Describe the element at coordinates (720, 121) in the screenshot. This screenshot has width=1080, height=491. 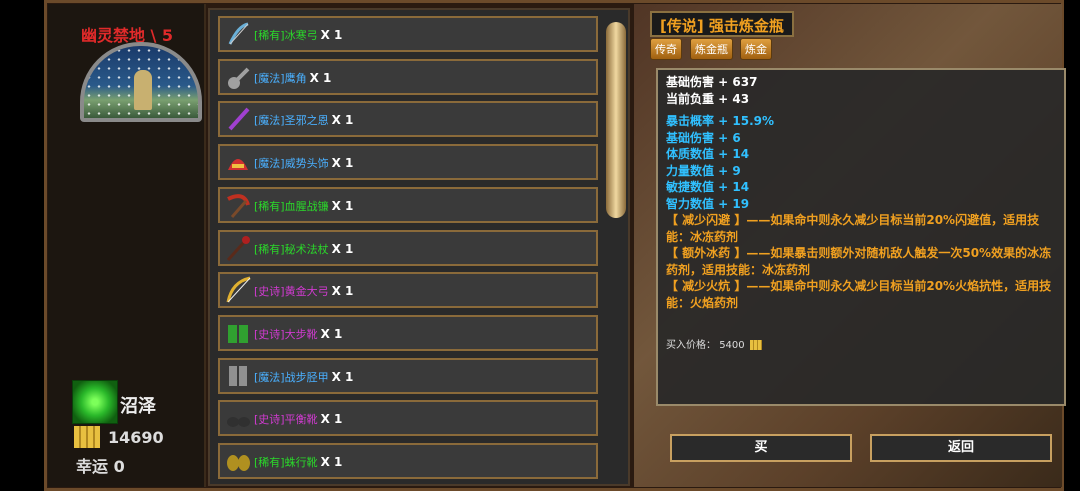
I see `bonus-stat: 暴击概率 + 15.9%` at that location.